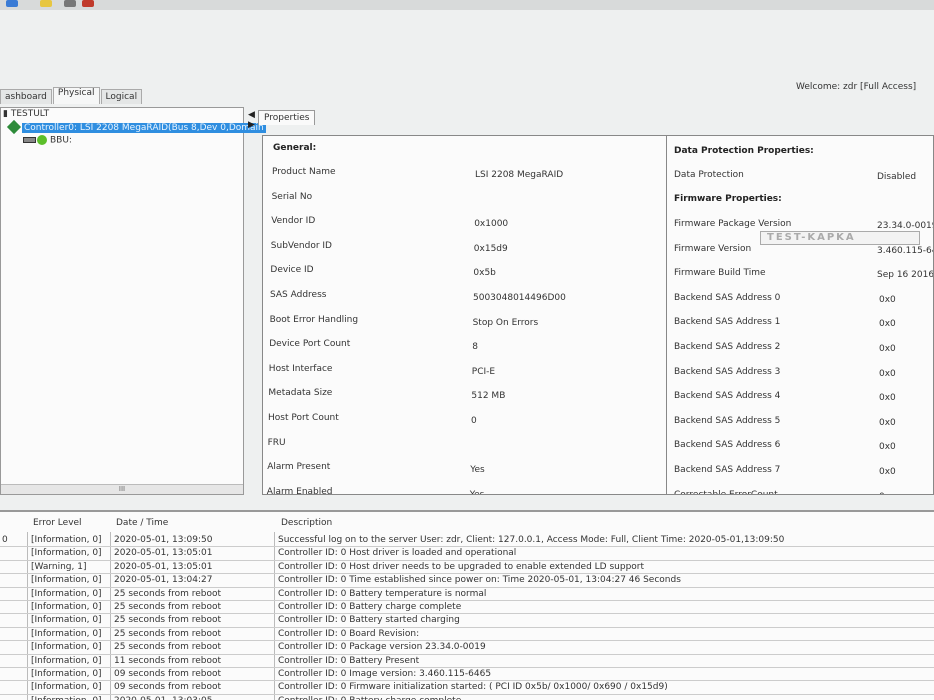 This screenshot has width=934, height=700. Describe the element at coordinates (728, 199) in the screenshot. I see `firmware-heading: Firmware Properties:` at that location.